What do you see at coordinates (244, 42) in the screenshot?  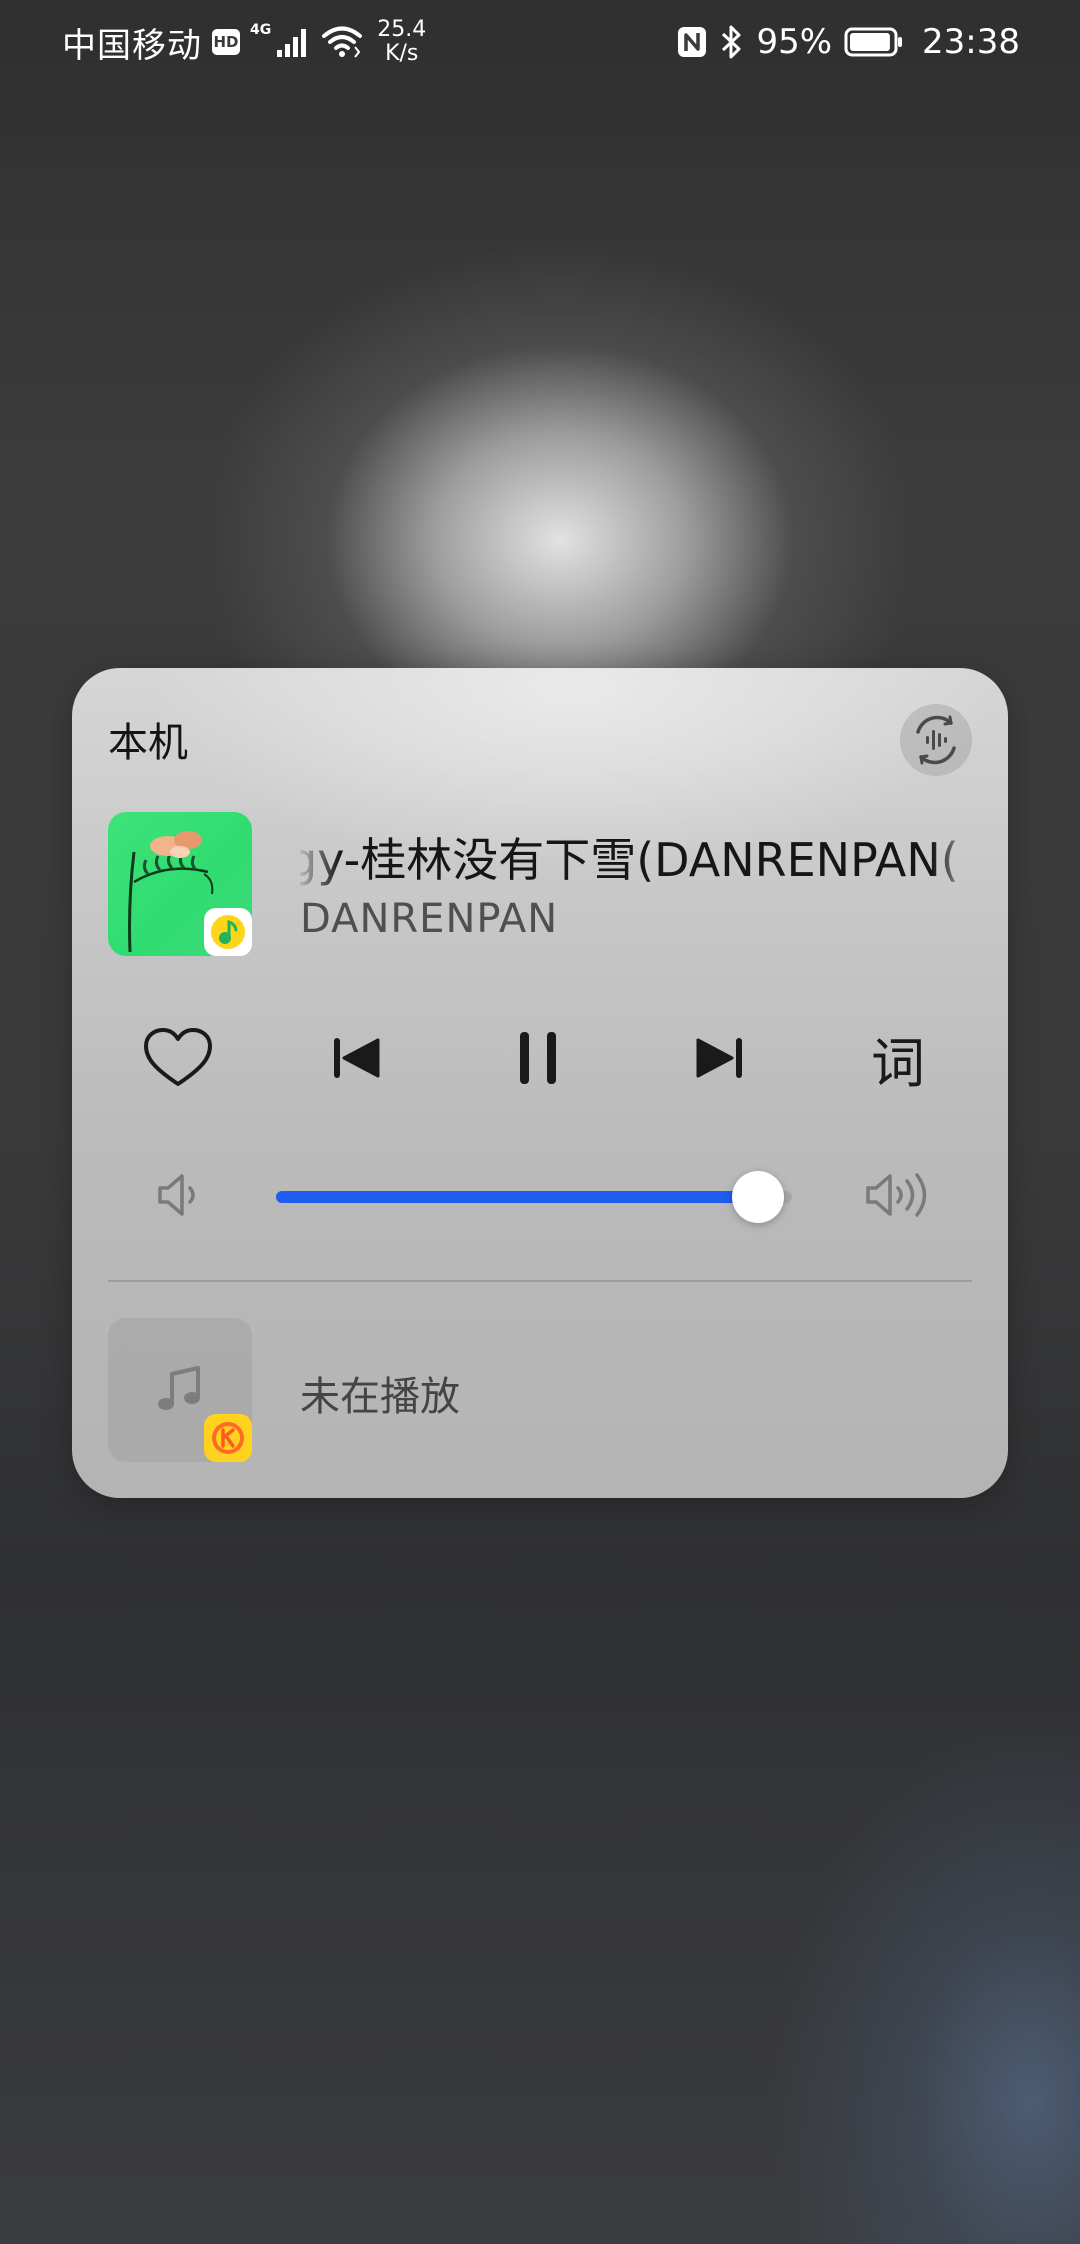 I see `status-left-group: 中国移动 HD 4G 25.4 K/s` at bounding box center [244, 42].